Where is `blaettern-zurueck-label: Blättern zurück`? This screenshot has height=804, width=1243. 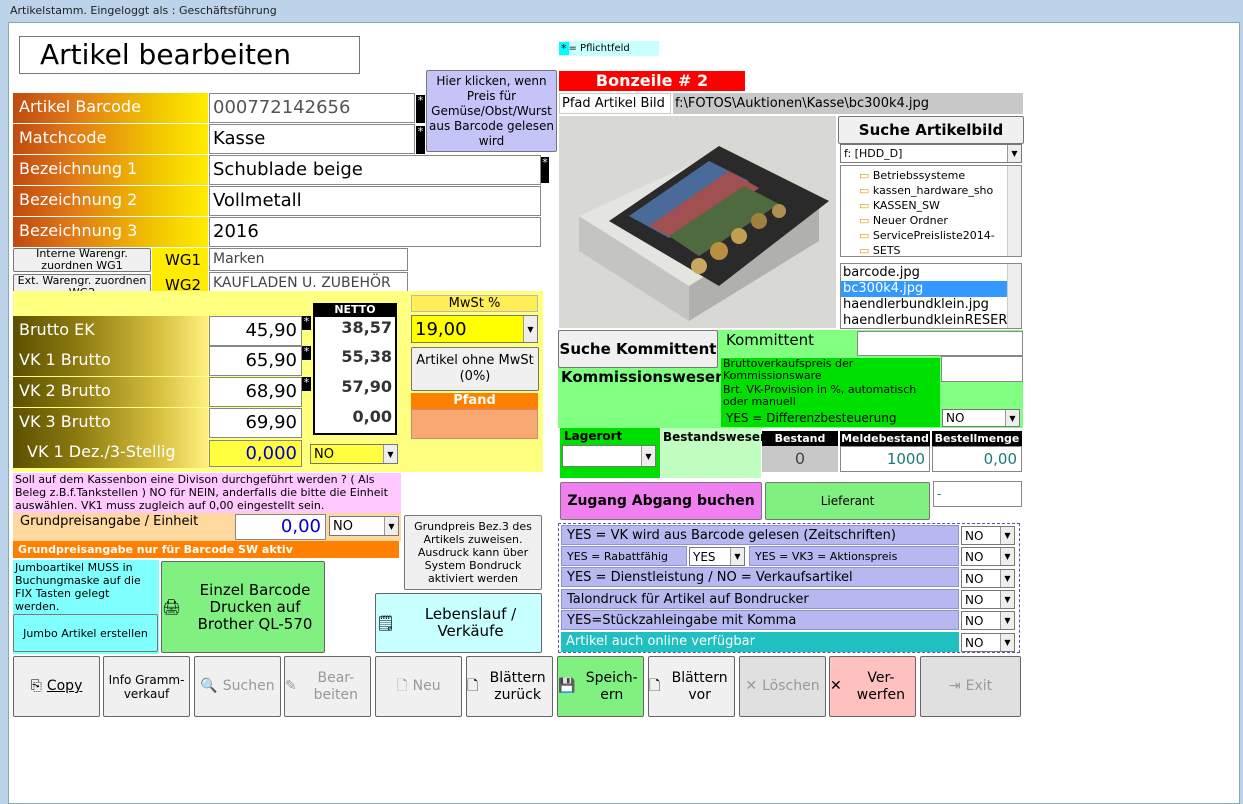
blaettern-zurueck-label: Blättern zurück is located at coordinates (517, 686).